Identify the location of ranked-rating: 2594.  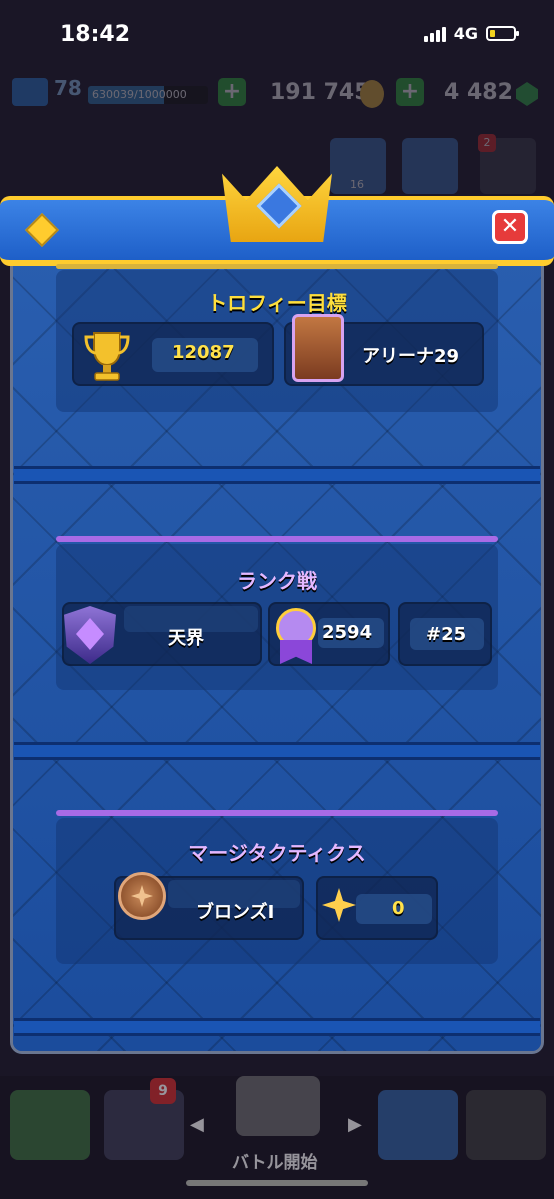
(347, 632).